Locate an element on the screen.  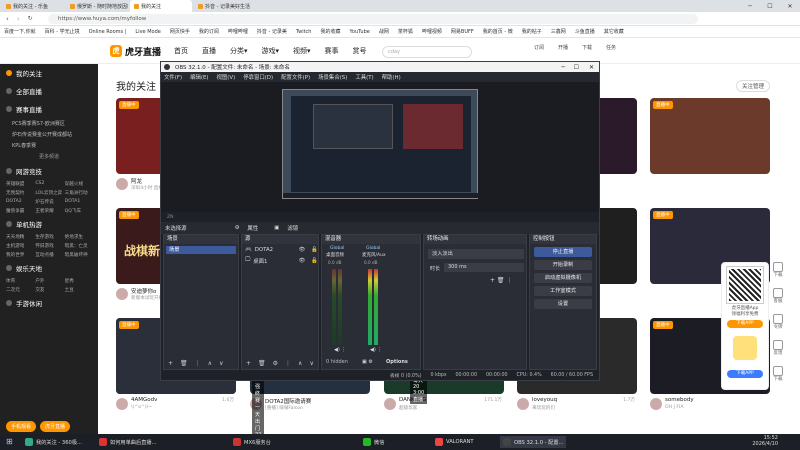
sidebar-item: 二次元 is located at coordinates (19, 290).